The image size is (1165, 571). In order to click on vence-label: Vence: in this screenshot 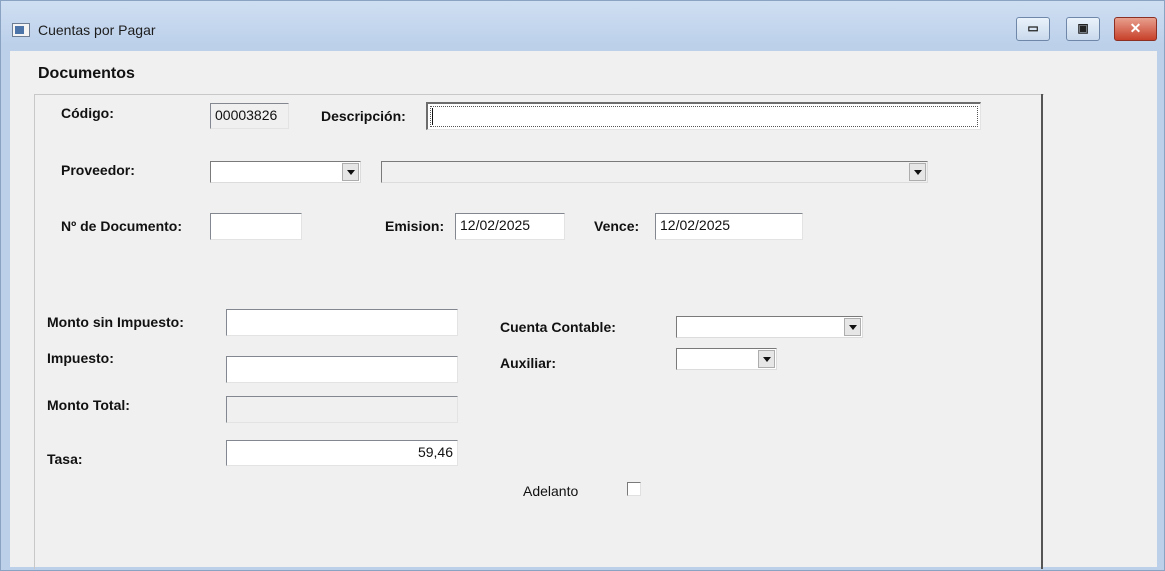, I will do `click(617, 226)`.